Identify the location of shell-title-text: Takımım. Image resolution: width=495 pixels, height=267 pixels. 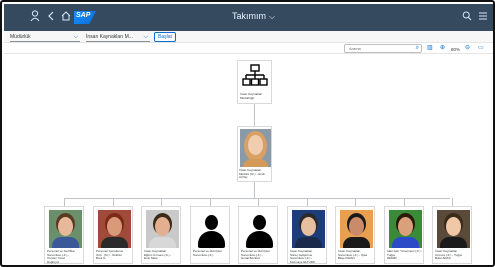
(249, 16).